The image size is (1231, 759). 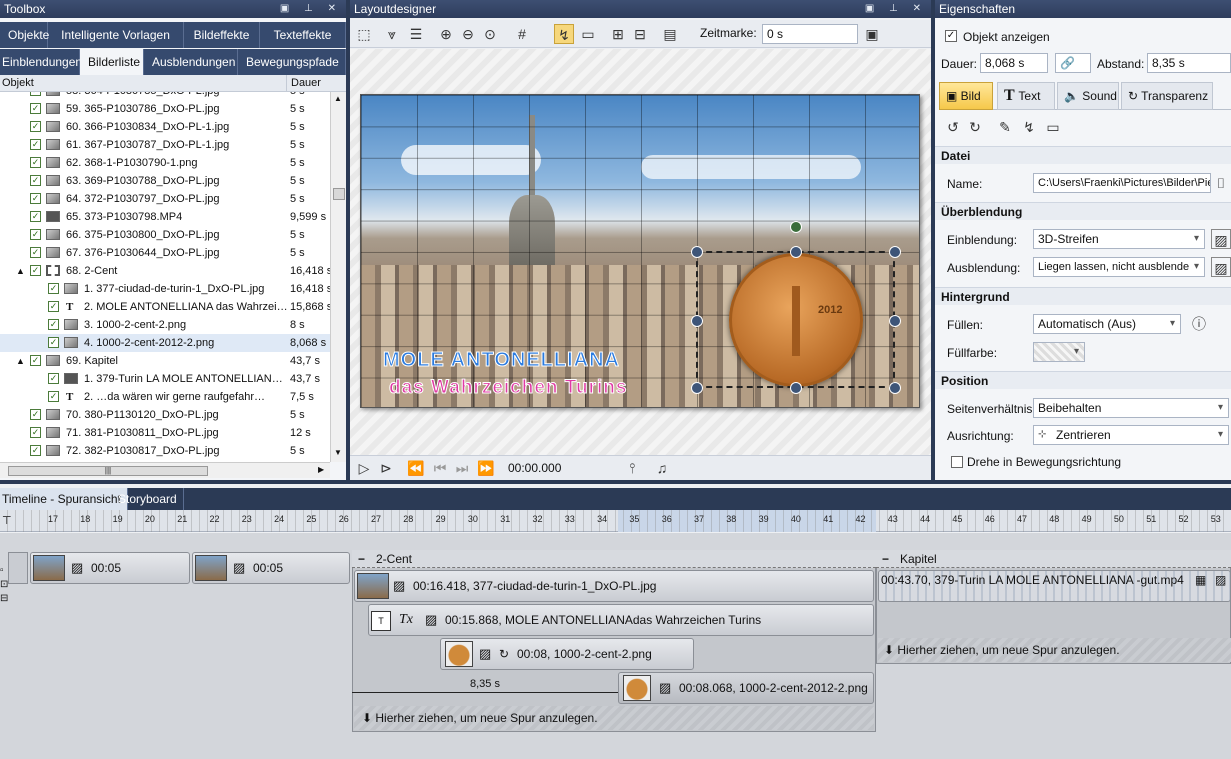 I want to click on list-item: ✓ 65. 373-P1030798.MP4 9,599 s, so click(x=165, y=217).